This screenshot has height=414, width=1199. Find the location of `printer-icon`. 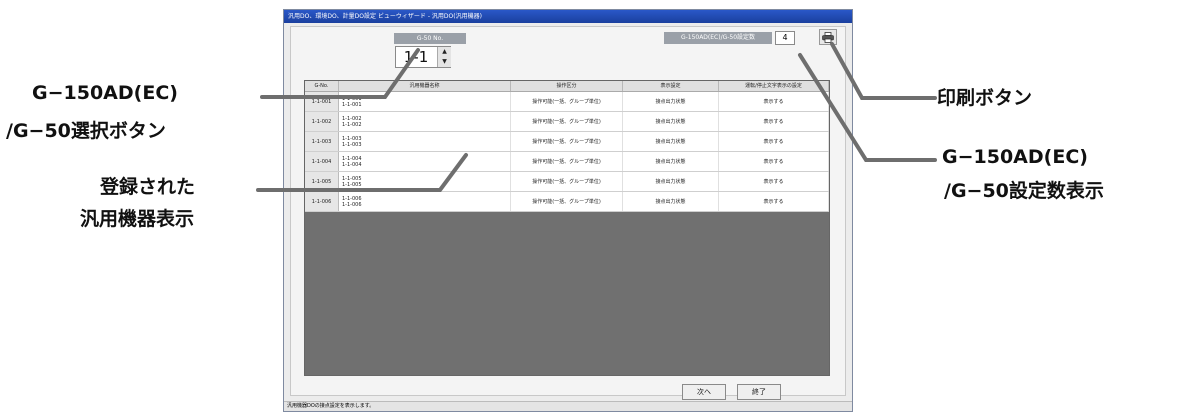

printer-icon is located at coordinates (828, 37).